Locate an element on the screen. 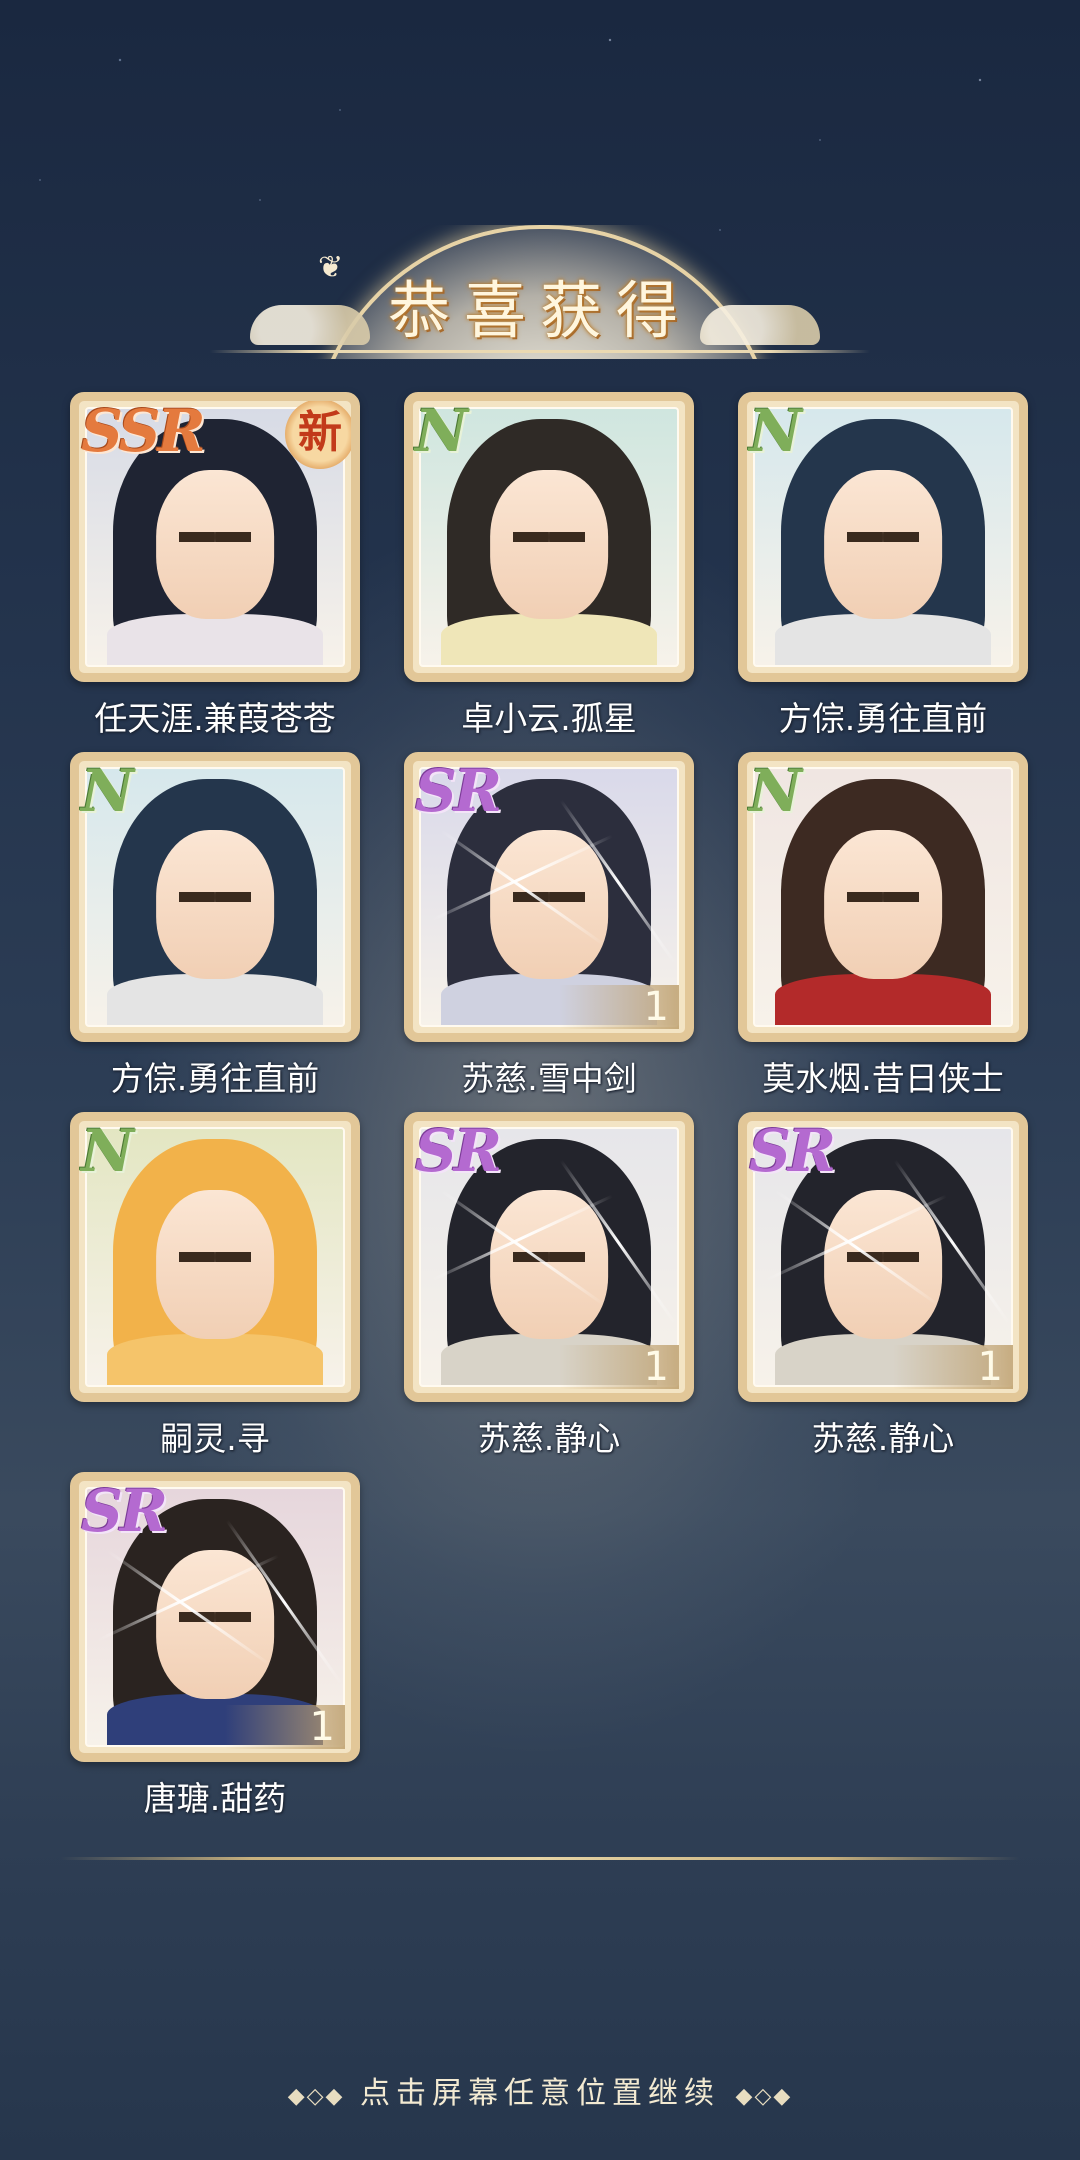 The width and height of the screenshot is (1080, 2160). bottom-divider is located at coordinates (540, 1858).